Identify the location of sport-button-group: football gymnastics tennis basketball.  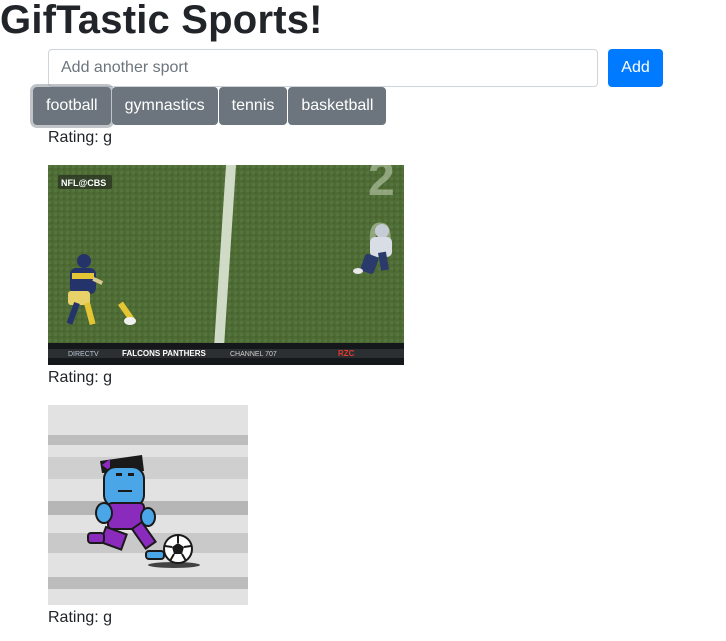
(210, 106).